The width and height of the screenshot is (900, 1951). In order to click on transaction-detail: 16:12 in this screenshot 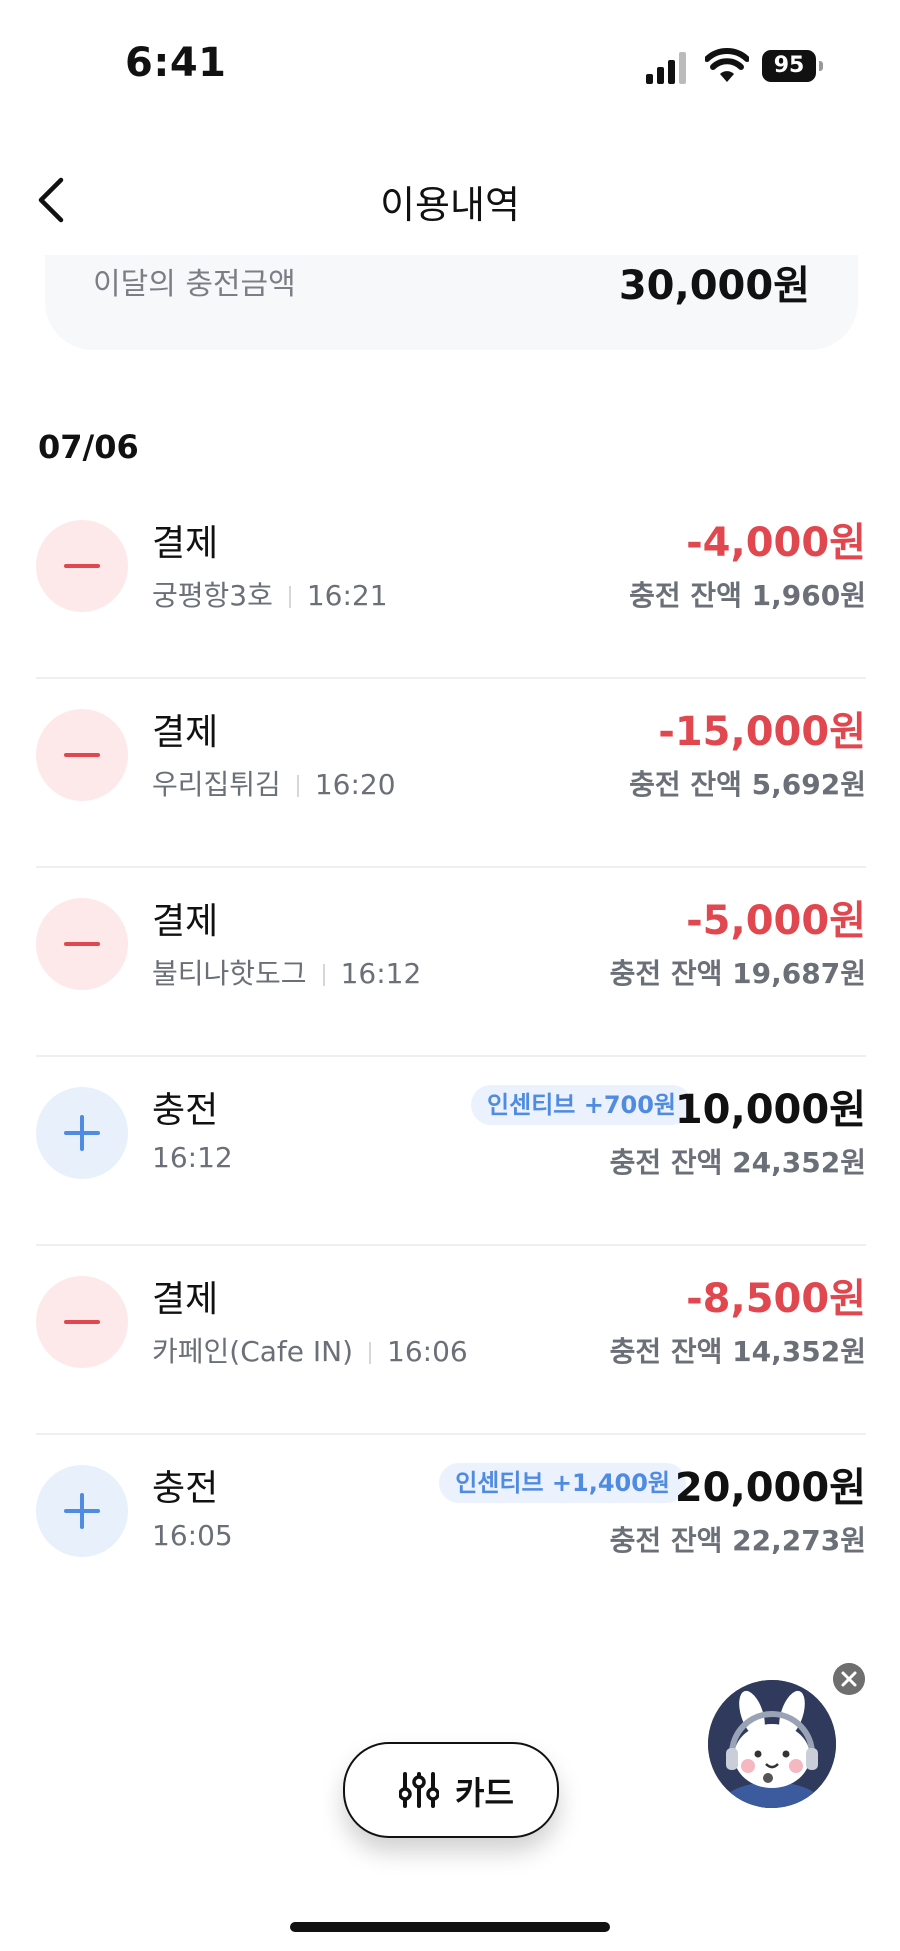, I will do `click(192, 1157)`.